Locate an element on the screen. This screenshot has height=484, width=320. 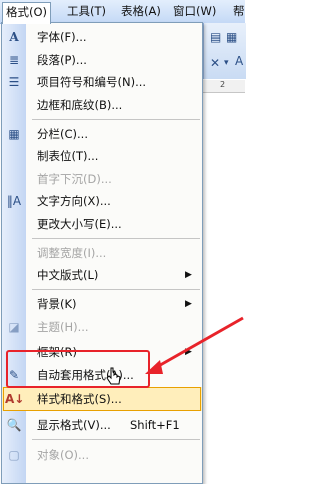
hand-cursor-icon is located at coordinates (113, 376).